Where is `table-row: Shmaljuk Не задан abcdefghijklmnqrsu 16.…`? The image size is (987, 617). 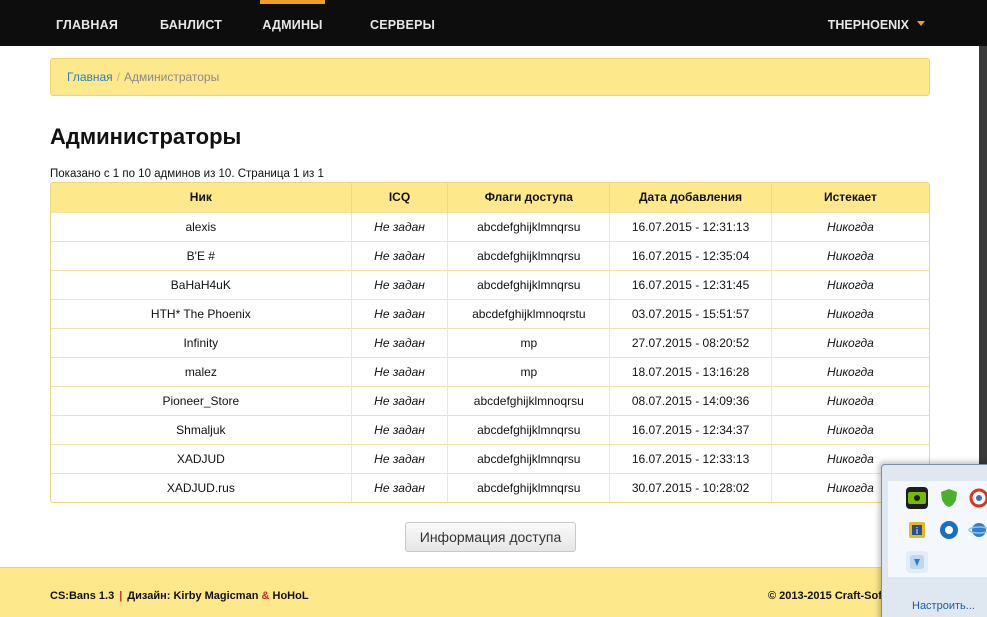 table-row: Shmaljuk Не задан abcdefghijklmnqrsu 16.… is located at coordinates (490, 429).